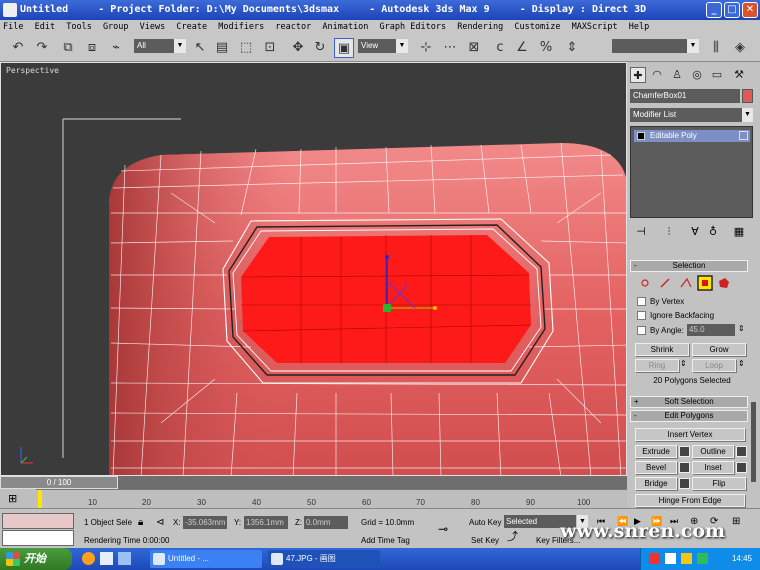 The width and height of the screenshot is (760, 570). What do you see at coordinates (205, 522) in the screenshot?
I see `x-coordinate-field: -35.063mm` at bounding box center [205, 522].